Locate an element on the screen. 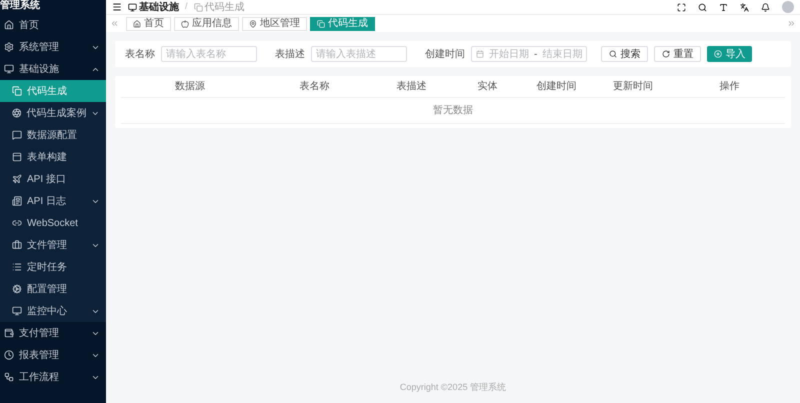 The image size is (800, 403). breadcrumb-item: 基础设施 is located at coordinates (159, 7).